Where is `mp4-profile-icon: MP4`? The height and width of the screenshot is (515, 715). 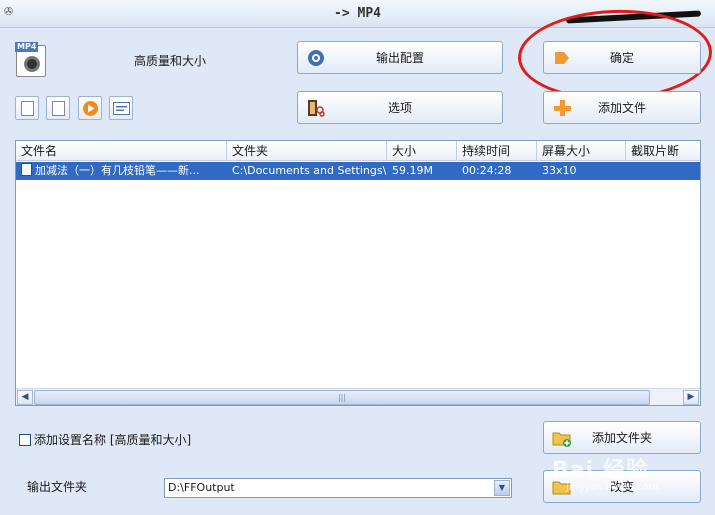
mp4-profile-icon: MP4 is located at coordinates (30, 59).